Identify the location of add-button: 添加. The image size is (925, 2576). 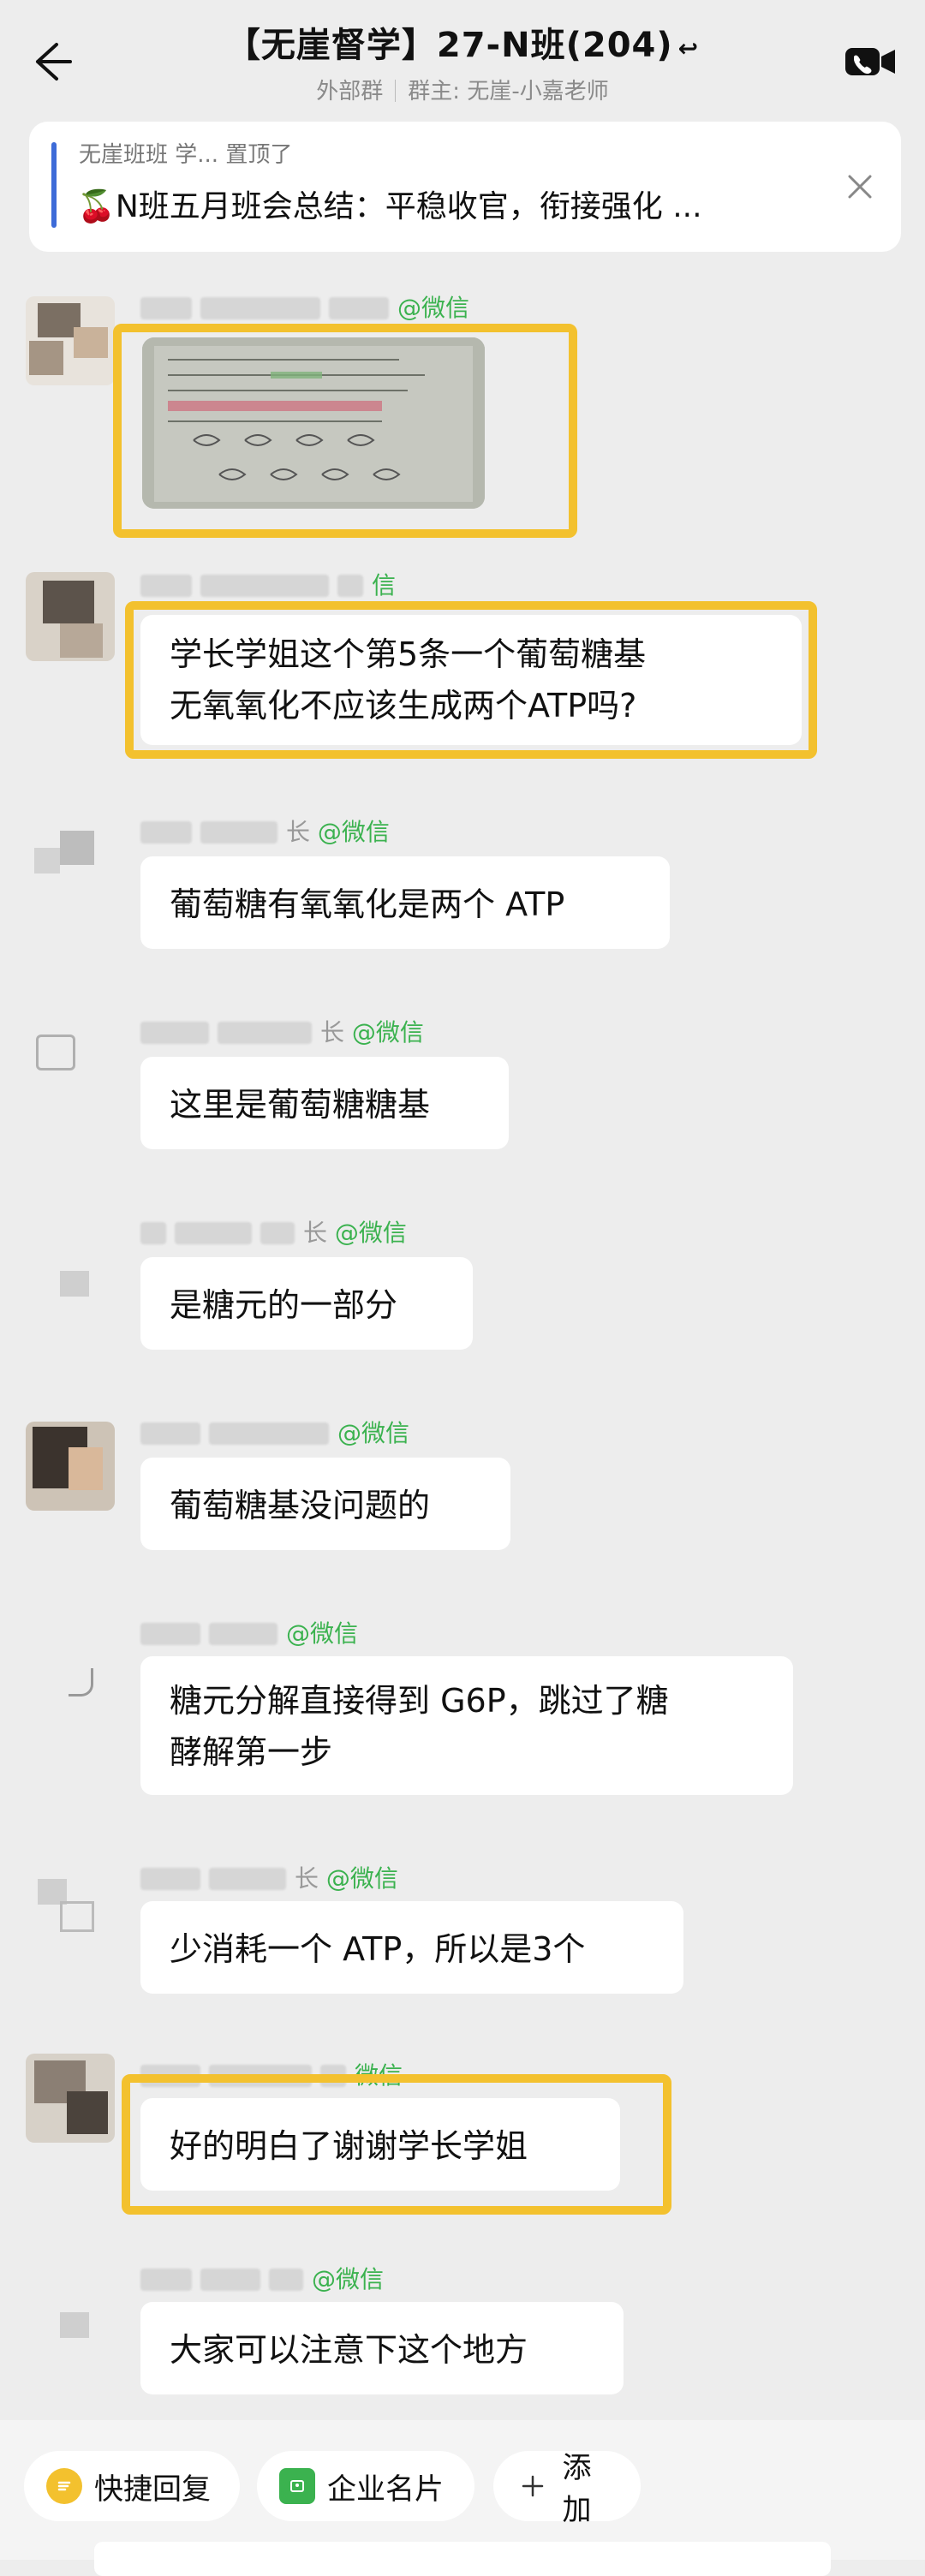
(567, 2489).